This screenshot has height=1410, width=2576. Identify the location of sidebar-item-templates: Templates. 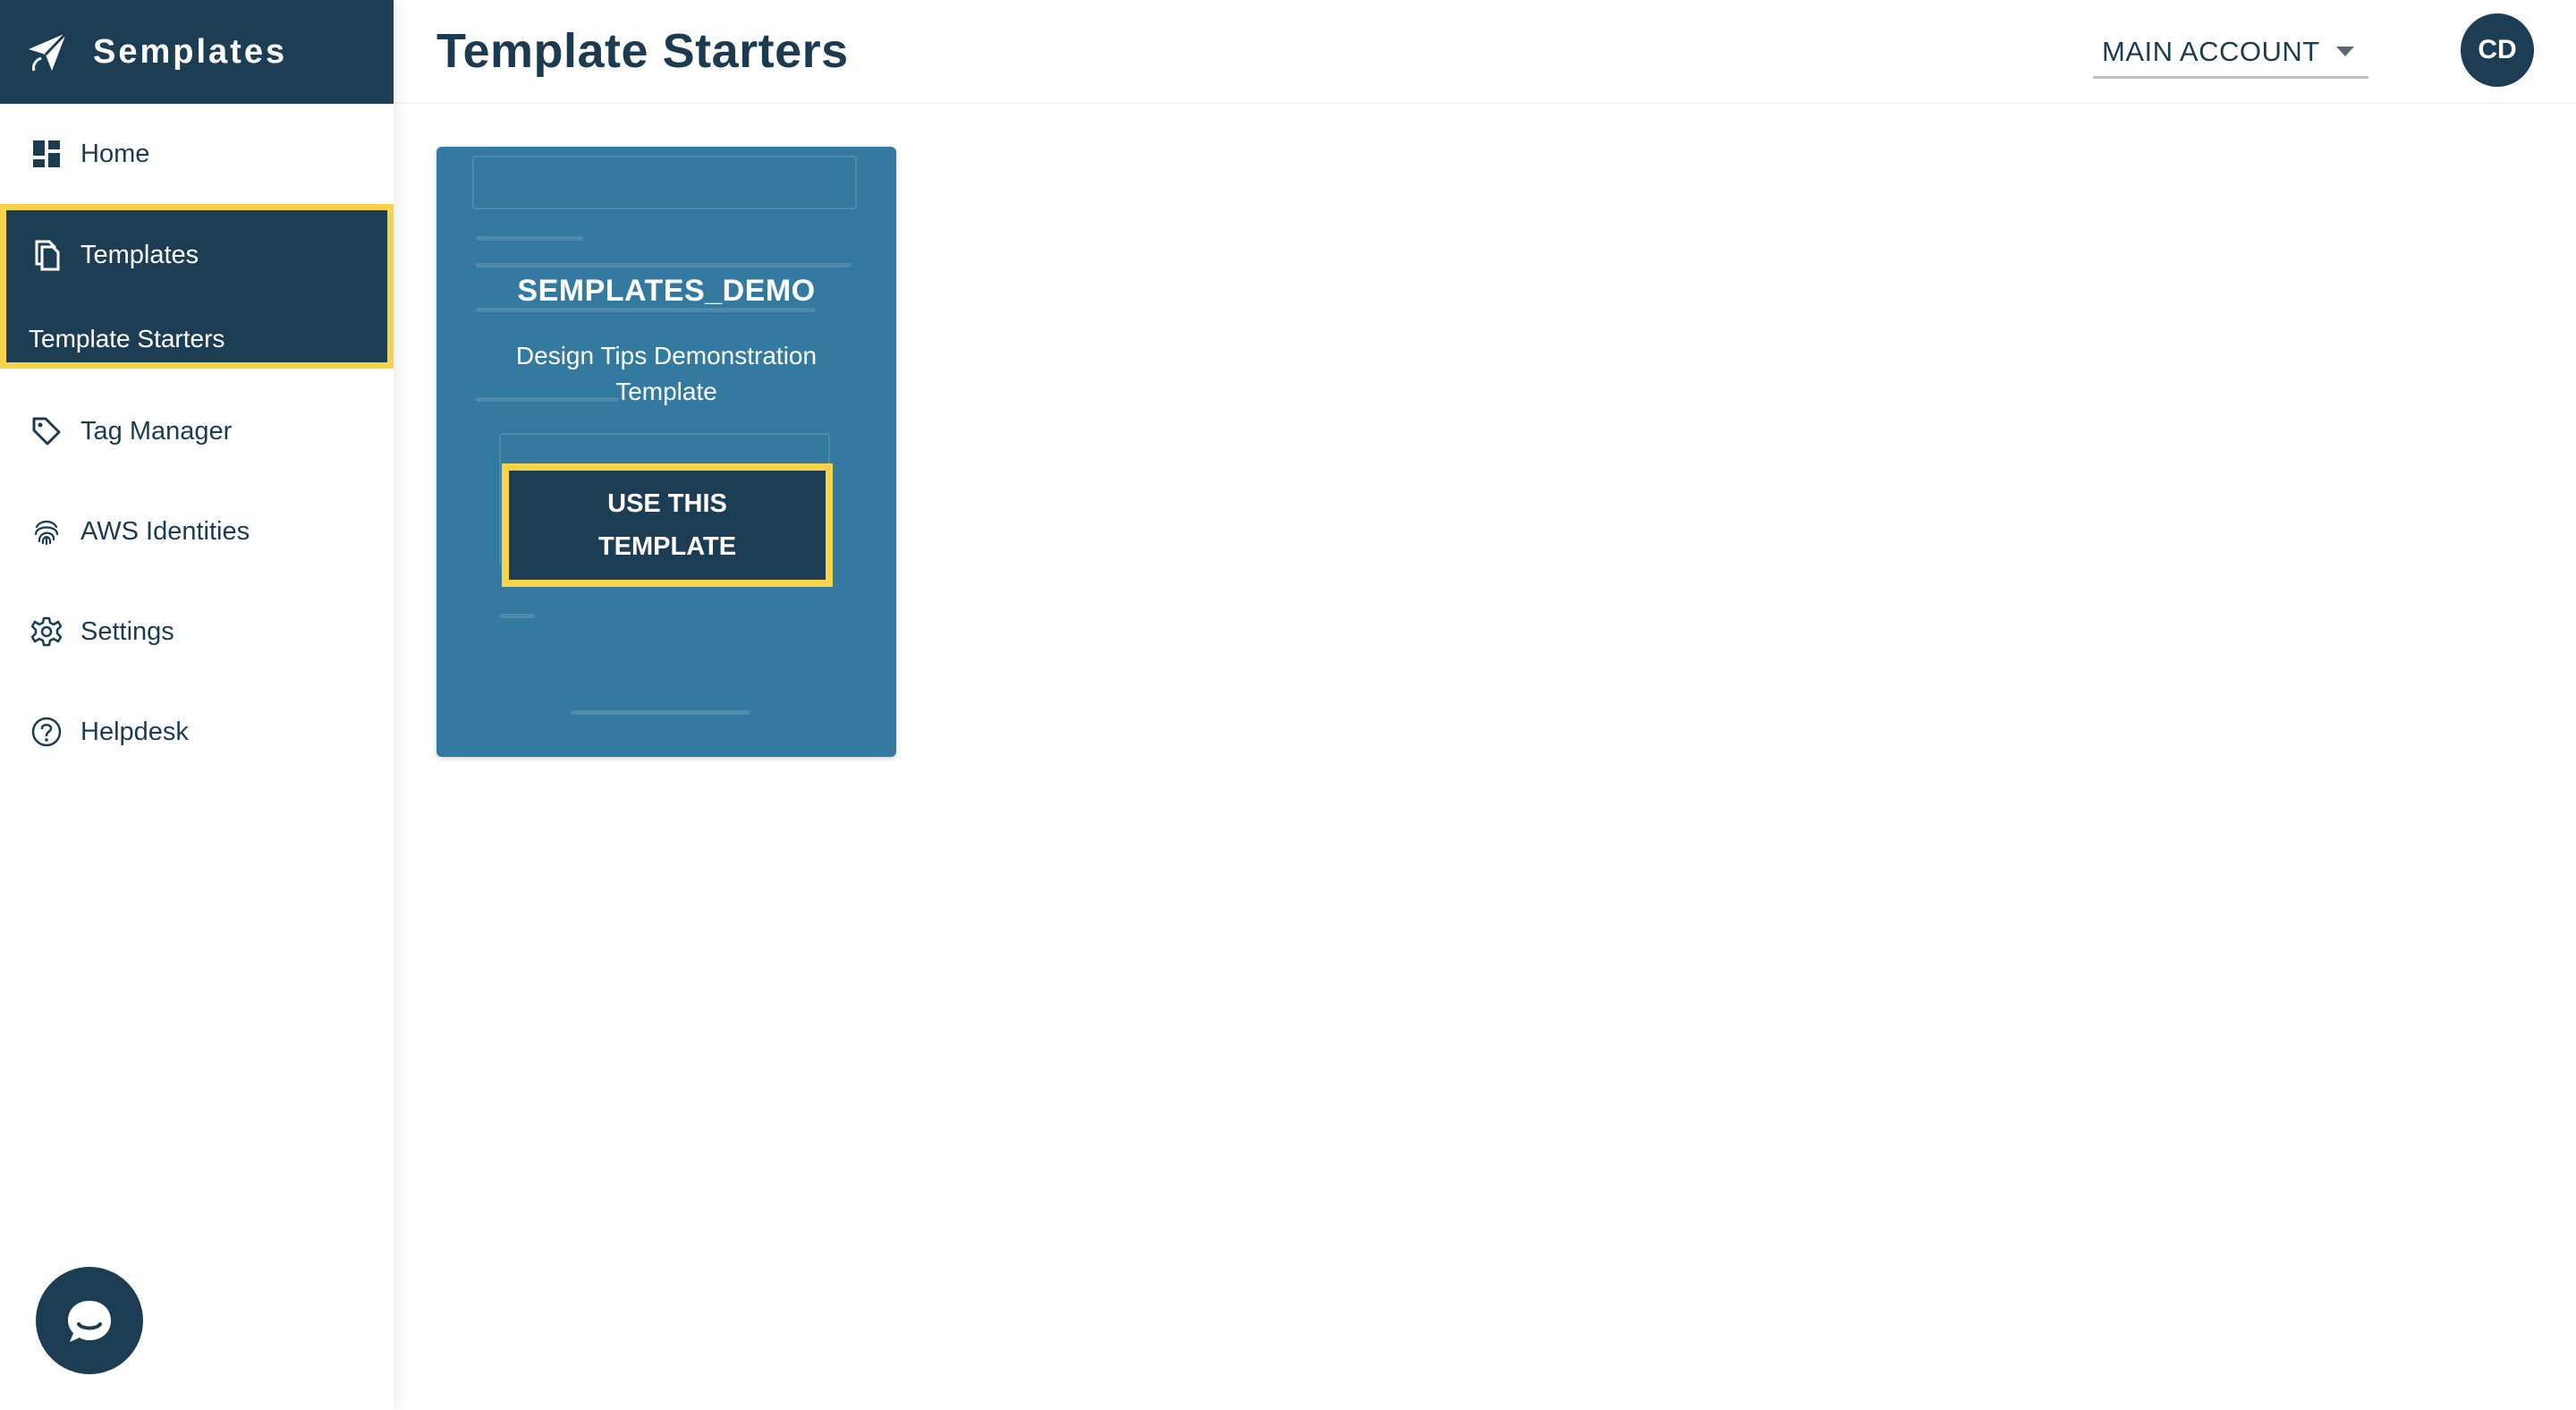
(196, 255).